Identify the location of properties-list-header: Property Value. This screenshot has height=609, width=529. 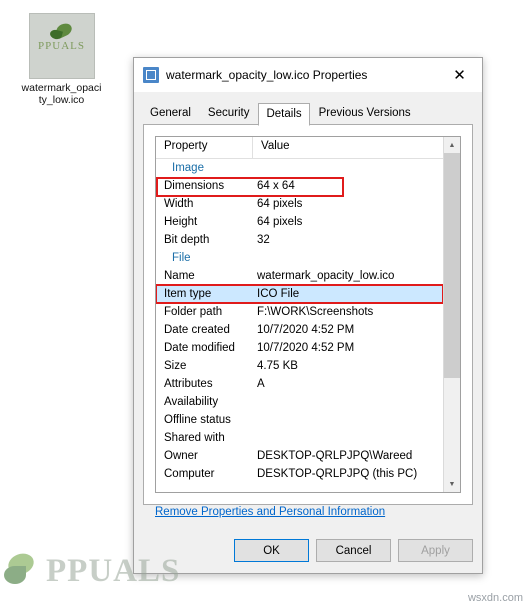
(299, 148).